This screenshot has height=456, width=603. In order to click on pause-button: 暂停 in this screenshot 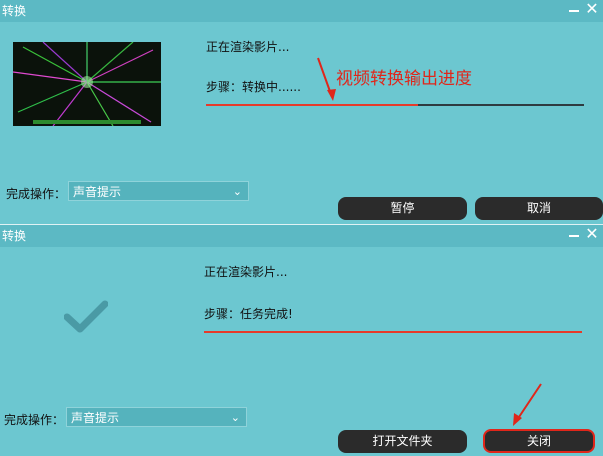, I will do `click(402, 208)`.